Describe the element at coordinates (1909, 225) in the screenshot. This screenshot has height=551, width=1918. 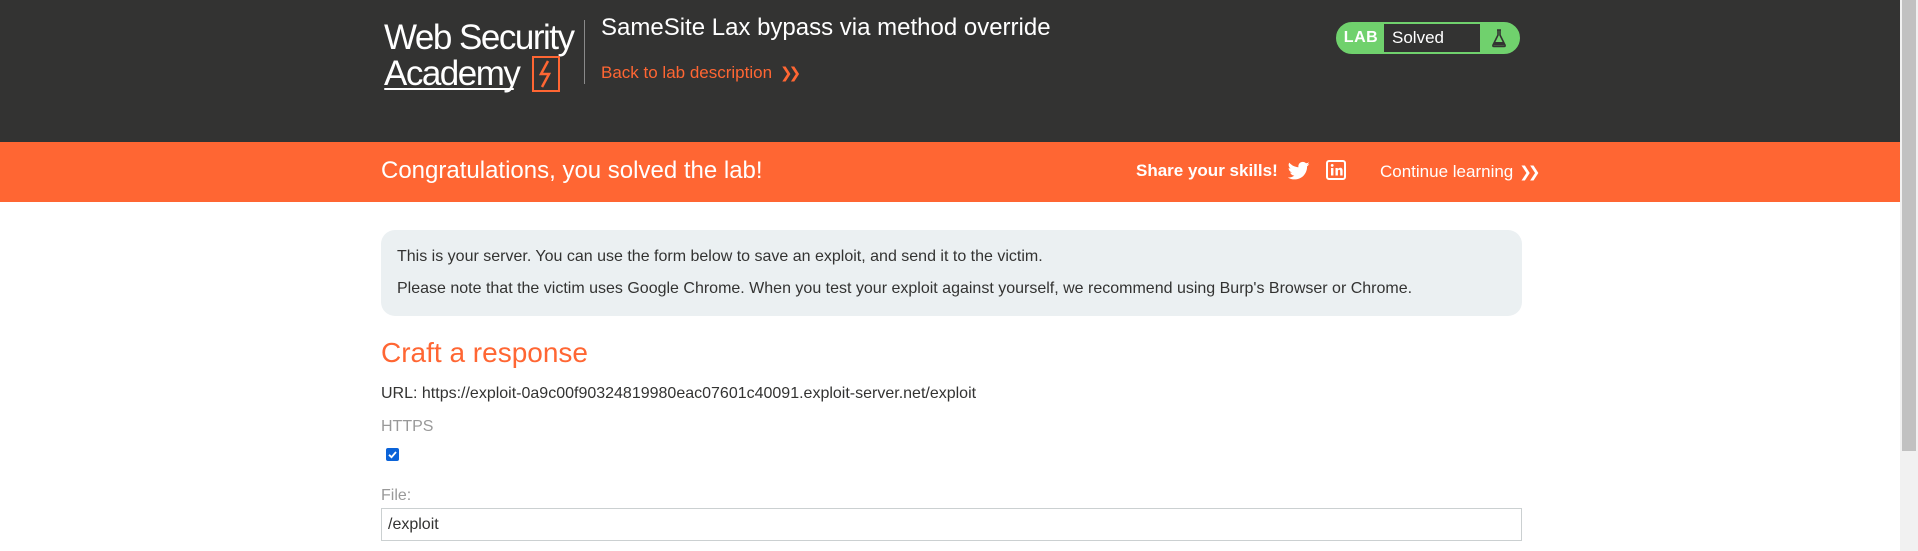
I see `scrollbar-thumb` at that location.